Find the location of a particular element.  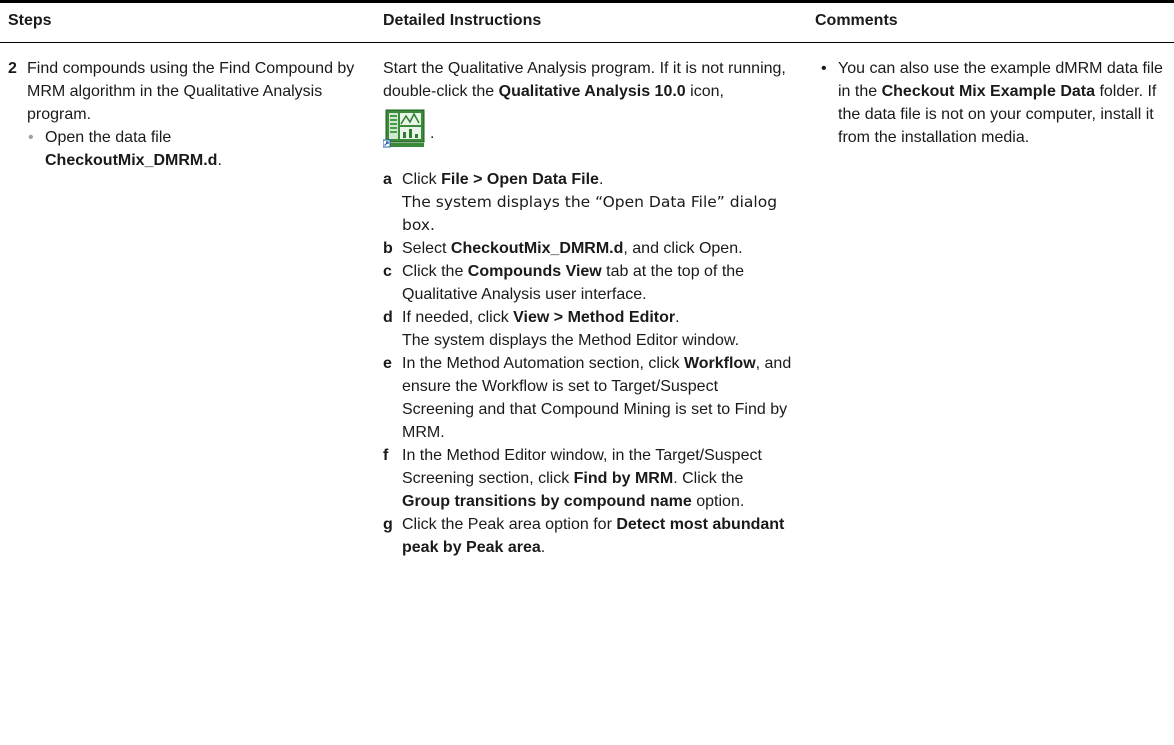

item-text: option. is located at coordinates (718, 501).